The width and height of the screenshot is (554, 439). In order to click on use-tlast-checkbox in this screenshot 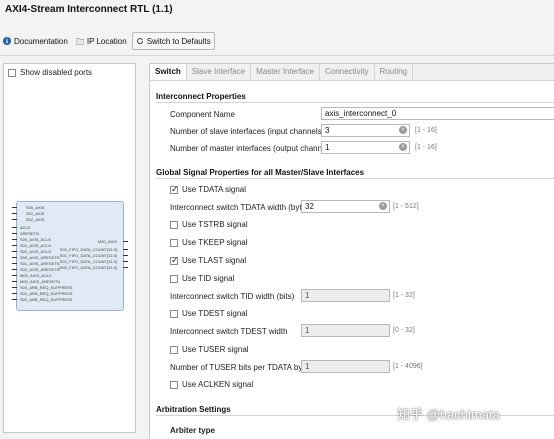, I will do `click(174, 260)`.